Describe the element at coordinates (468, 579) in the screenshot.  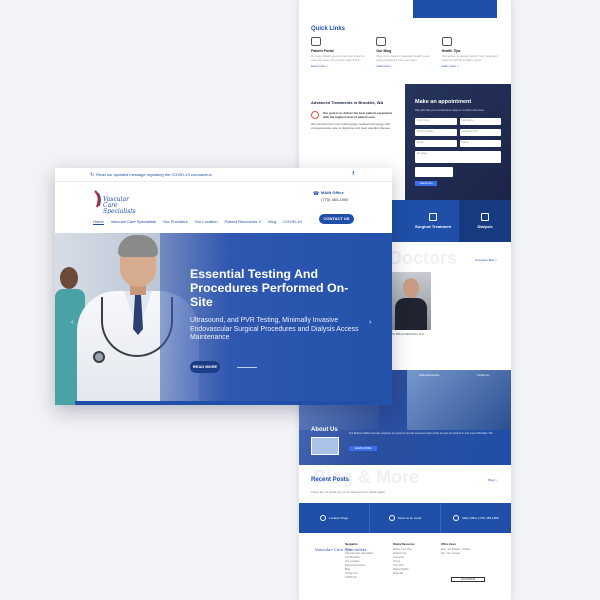
I see `locations-button: LOCATIONS` at that location.